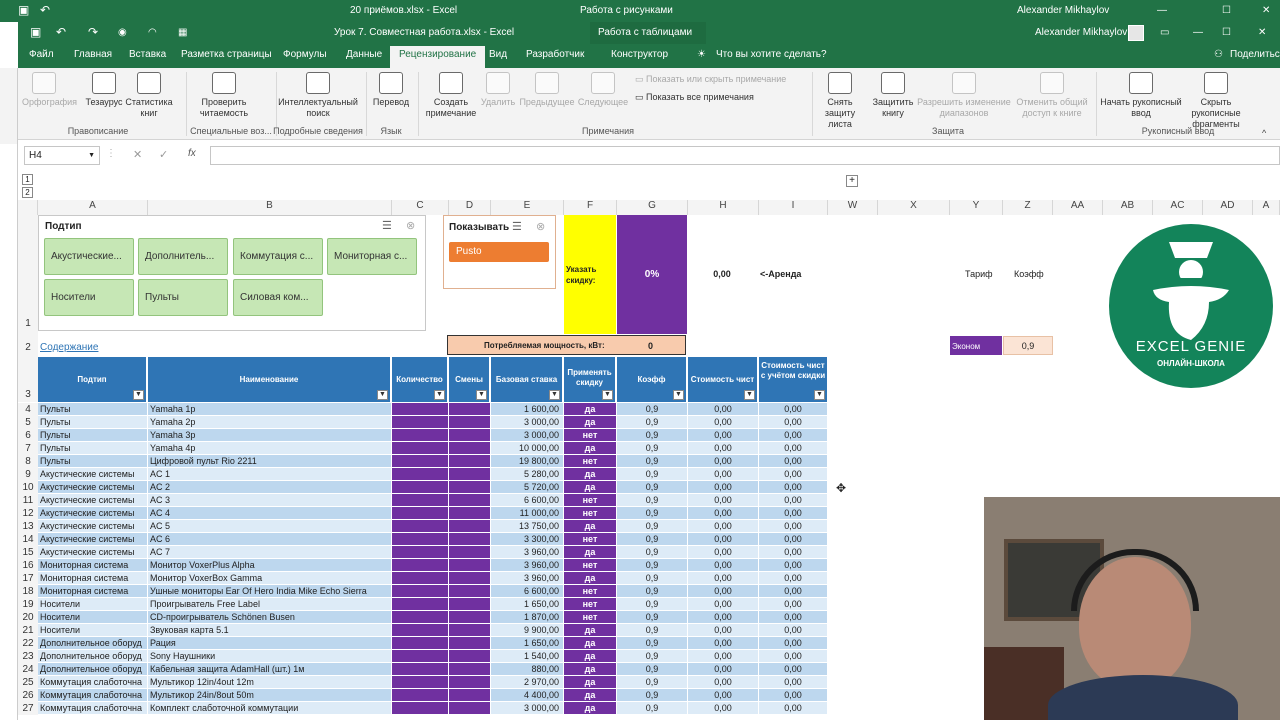 This screenshot has height=720, width=1280. I want to click on chevron-down-icon: ▼, so click(91, 155).